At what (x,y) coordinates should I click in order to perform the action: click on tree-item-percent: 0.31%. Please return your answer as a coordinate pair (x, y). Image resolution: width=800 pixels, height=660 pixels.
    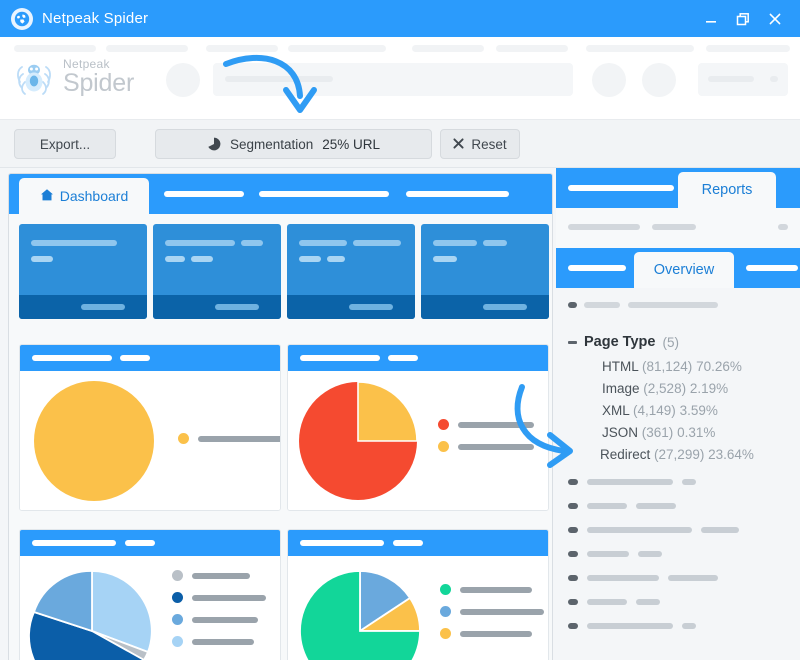
    Looking at the image, I should click on (696, 432).